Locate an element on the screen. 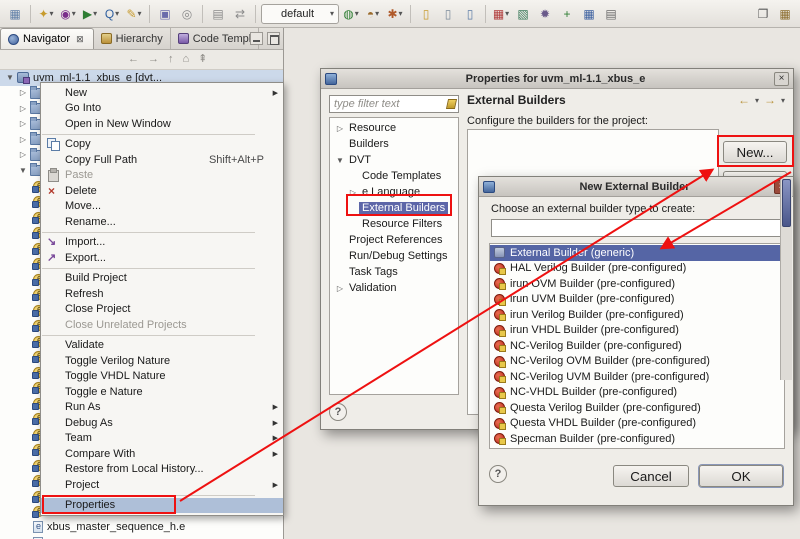 This screenshot has height=539, width=800. properties-tree-item: Code Templates is located at coordinates (394, 176).